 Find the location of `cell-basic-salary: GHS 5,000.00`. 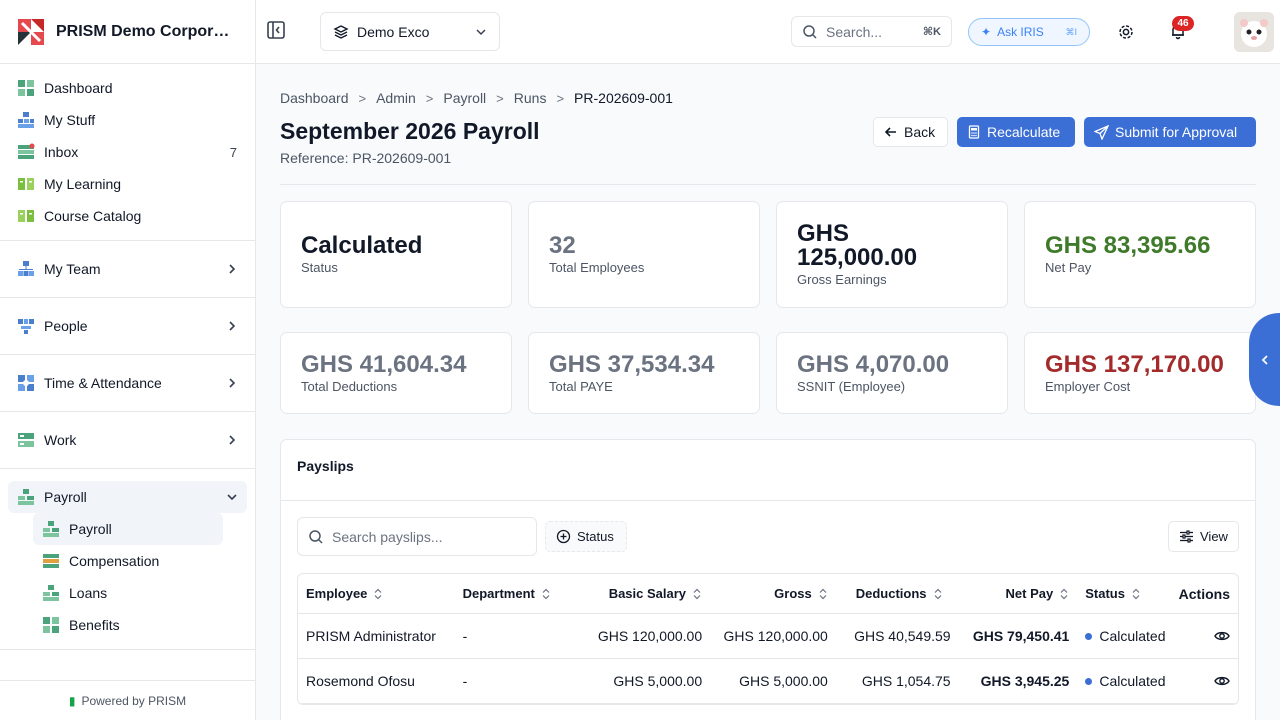

cell-basic-salary: GHS 5,000.00 is located at coordinates (658, 681).